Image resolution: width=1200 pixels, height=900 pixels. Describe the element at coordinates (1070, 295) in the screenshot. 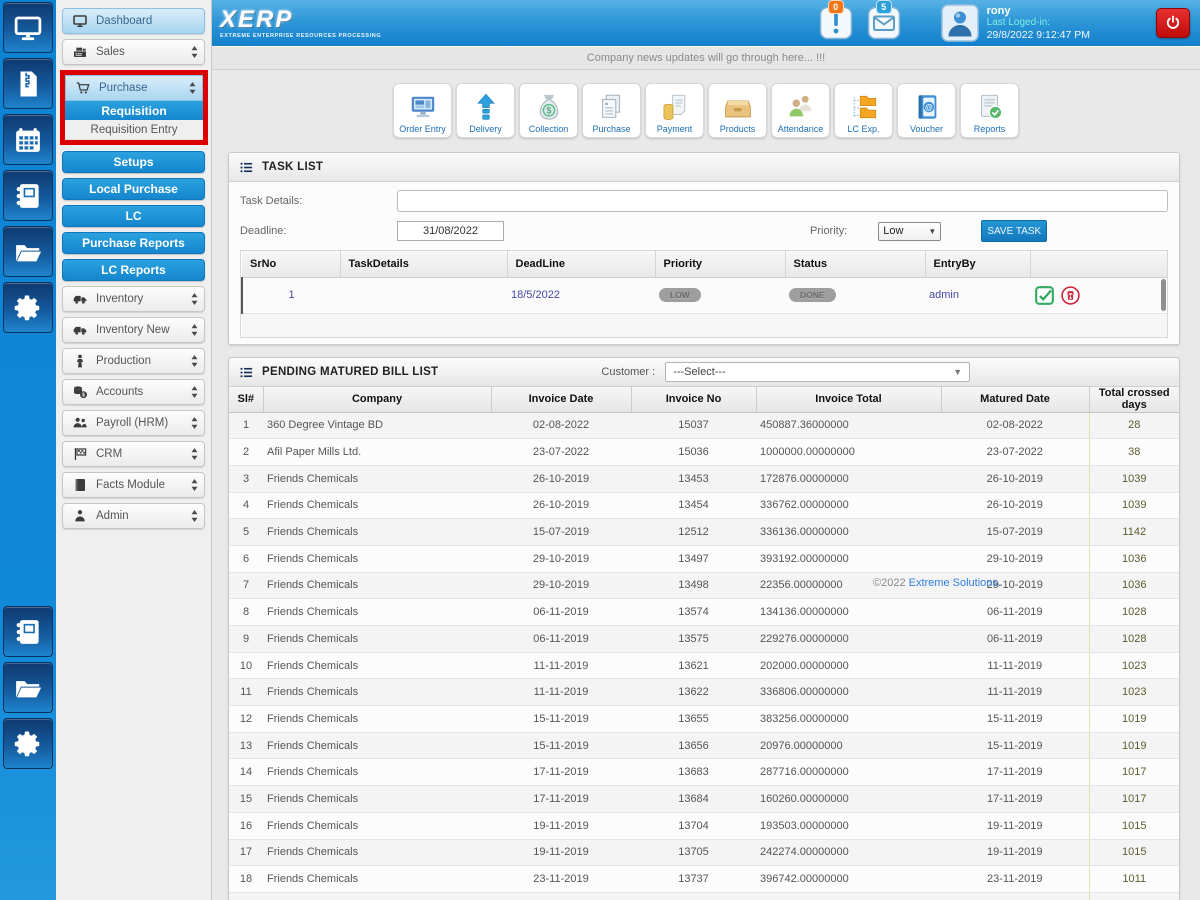

I see `delete-task-button` at that location.